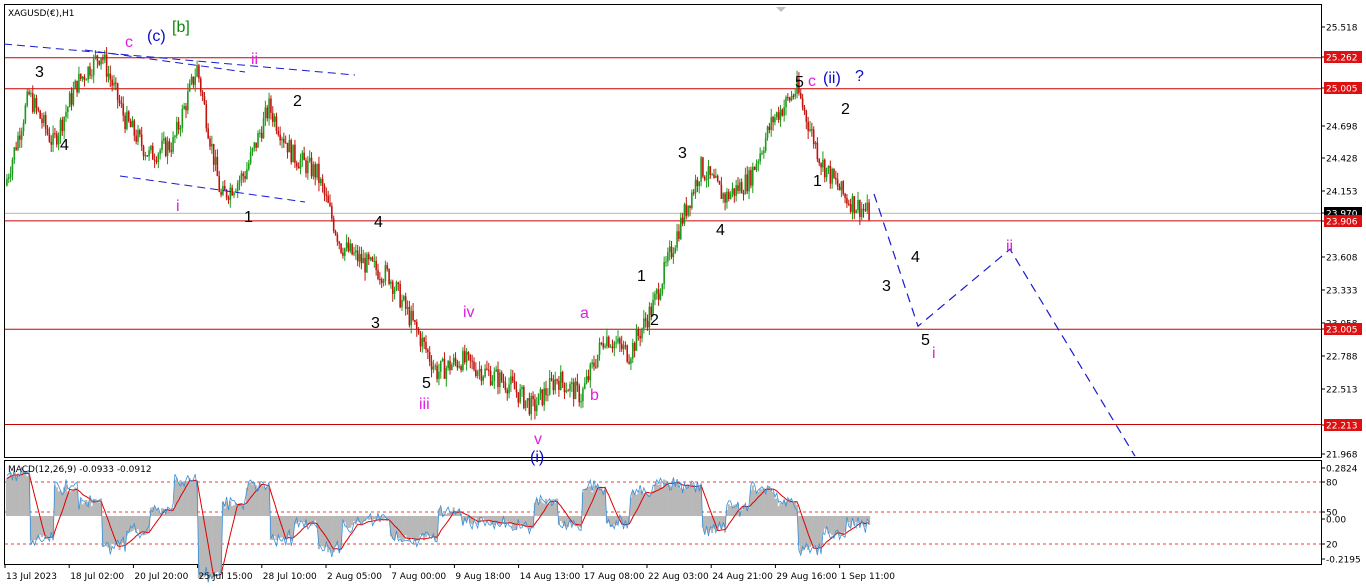 The width and height of the screenshot is (1366, 588). What do you see at coordinates (812, 81) in the screenshot?
I see `wave-label: c` at bounding box center [812, 81].